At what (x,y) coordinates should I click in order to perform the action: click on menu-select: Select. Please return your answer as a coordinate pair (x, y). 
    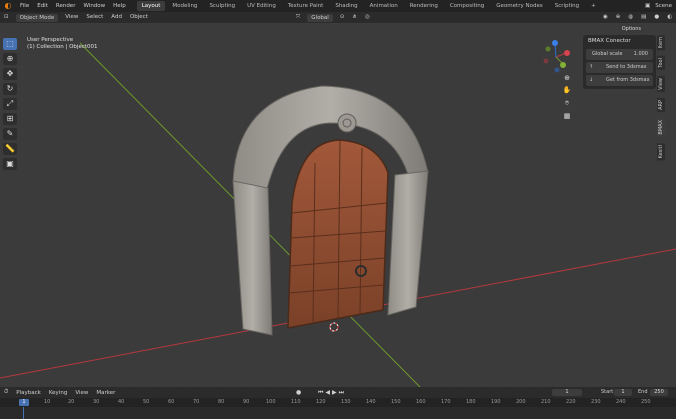
    Looking at the image, I should click on (94, 17).